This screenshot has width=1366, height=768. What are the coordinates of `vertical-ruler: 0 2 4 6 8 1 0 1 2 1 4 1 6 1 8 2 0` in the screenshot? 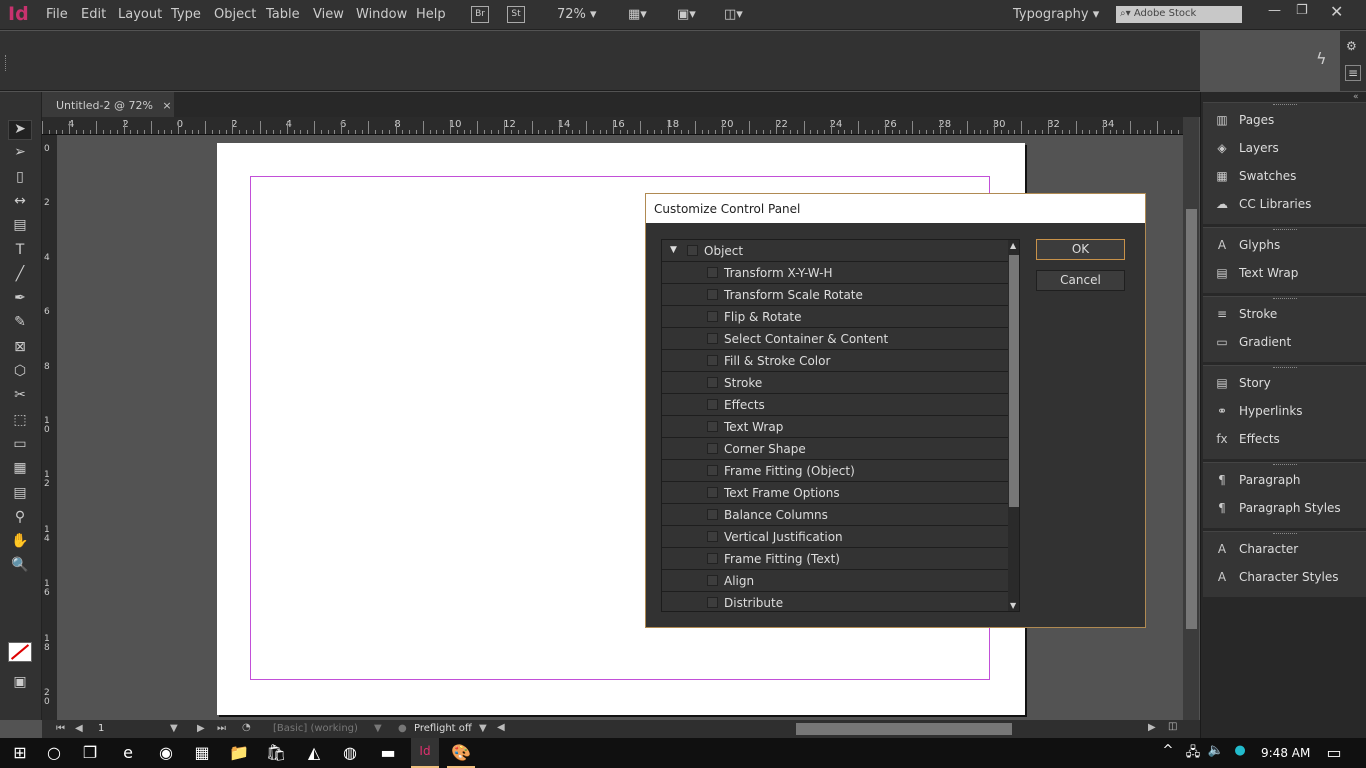 It's located at (49, 427).